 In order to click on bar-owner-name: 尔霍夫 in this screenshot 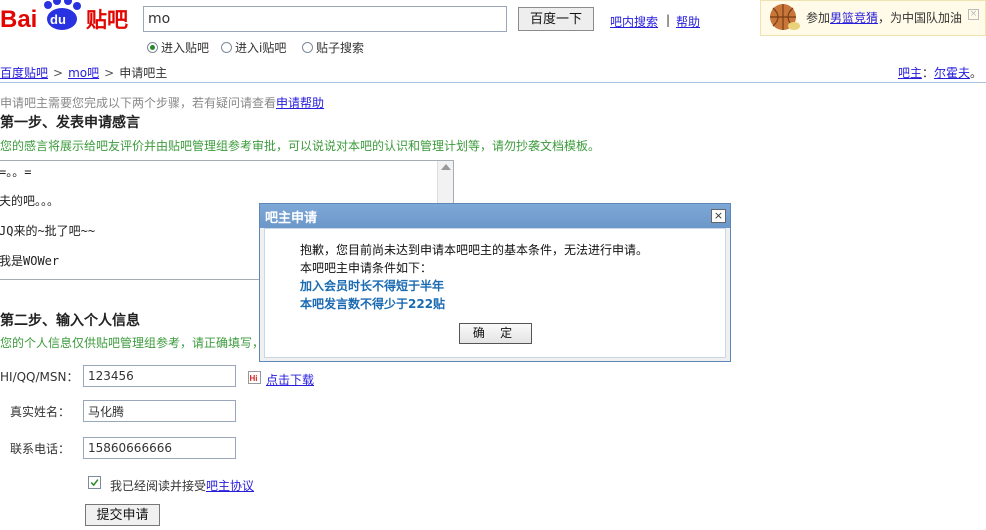, I will do `click(952, 73)`.